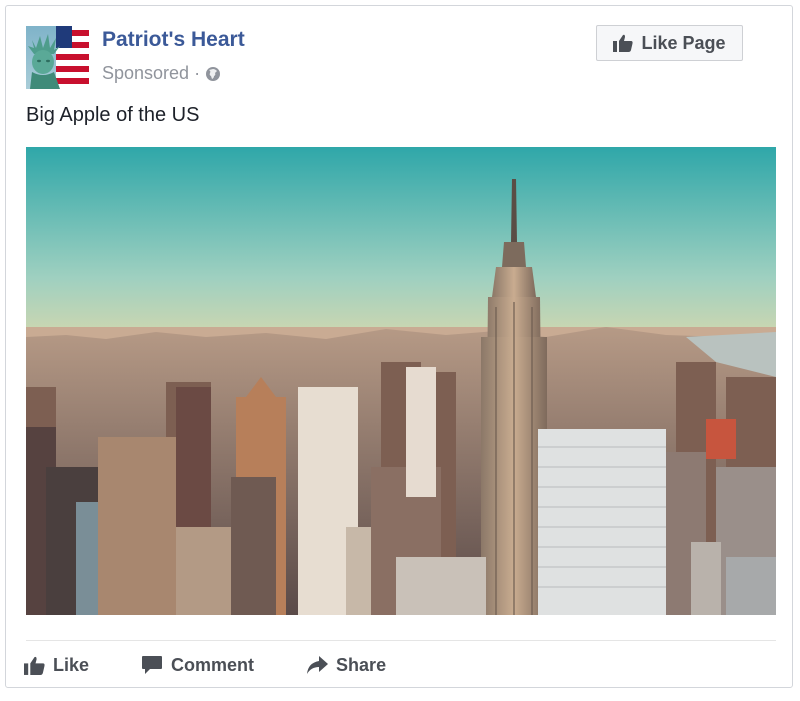 The width and height of the screenshot is (800, 701). What do you see at coordinates (113, 115) in the screenshot?
I see `post-caption: Big Apple of the US` at bounding box center [113, 115].